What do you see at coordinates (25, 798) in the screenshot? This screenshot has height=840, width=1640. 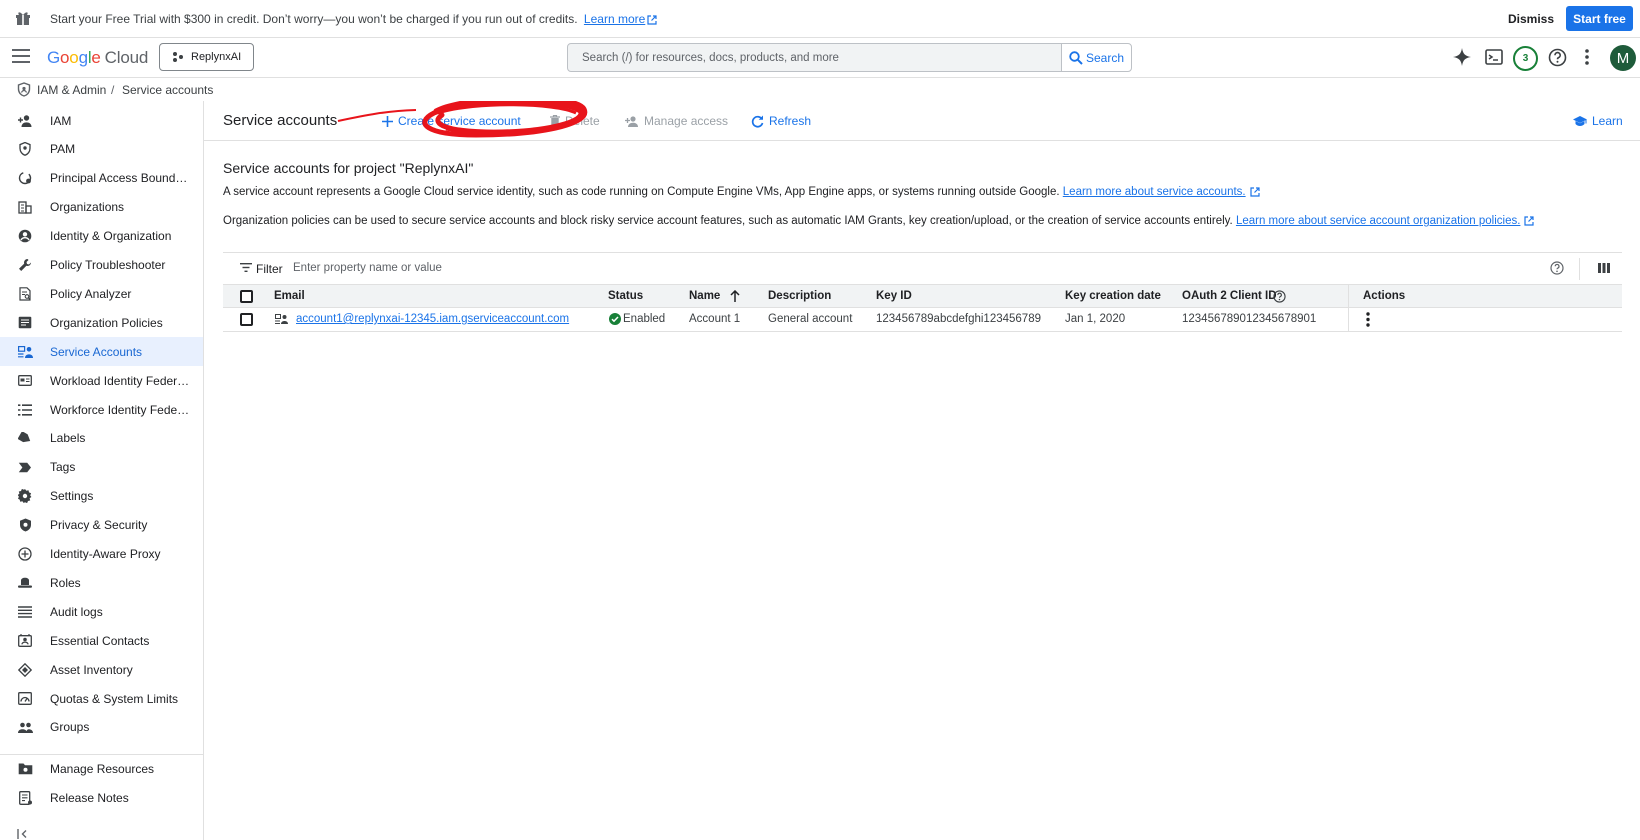 I see `release-notes-icon` at bounding box center [25, 798].